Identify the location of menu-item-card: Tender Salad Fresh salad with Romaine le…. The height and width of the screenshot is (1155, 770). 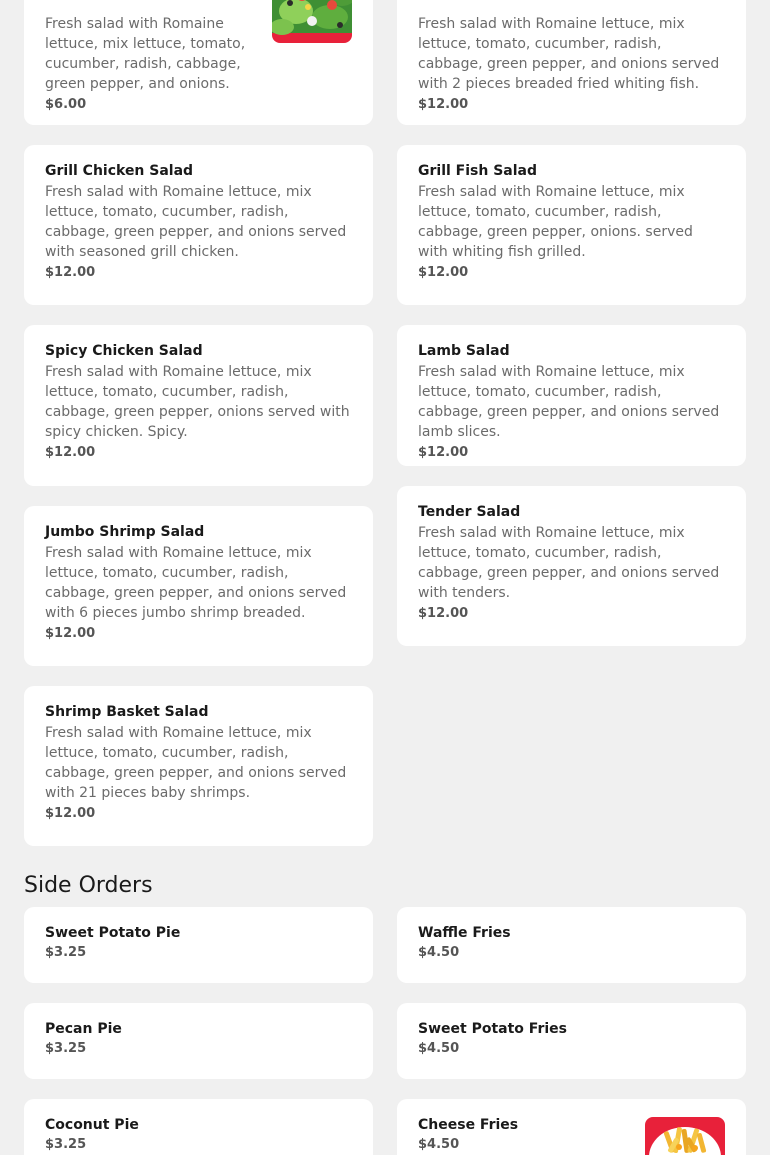
(571, 566).